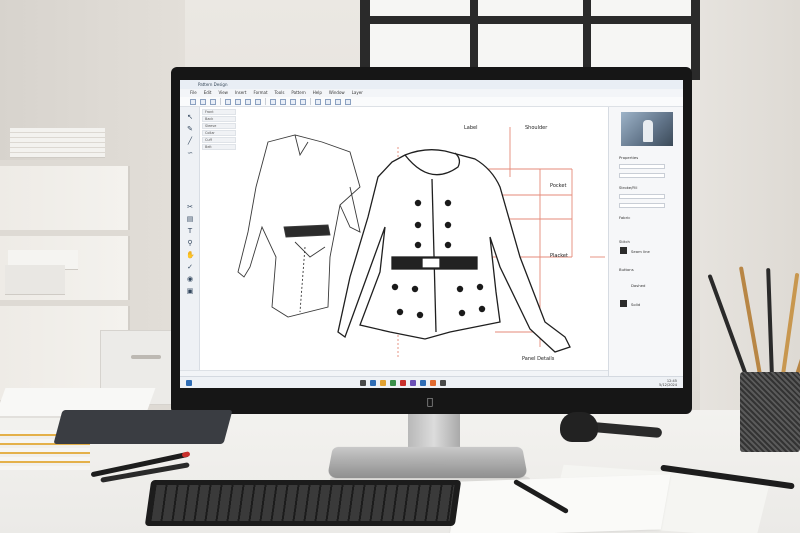  Describe the element at coordinates (260, 93) in the screenshot. I see `menu-item: Format` at that location.